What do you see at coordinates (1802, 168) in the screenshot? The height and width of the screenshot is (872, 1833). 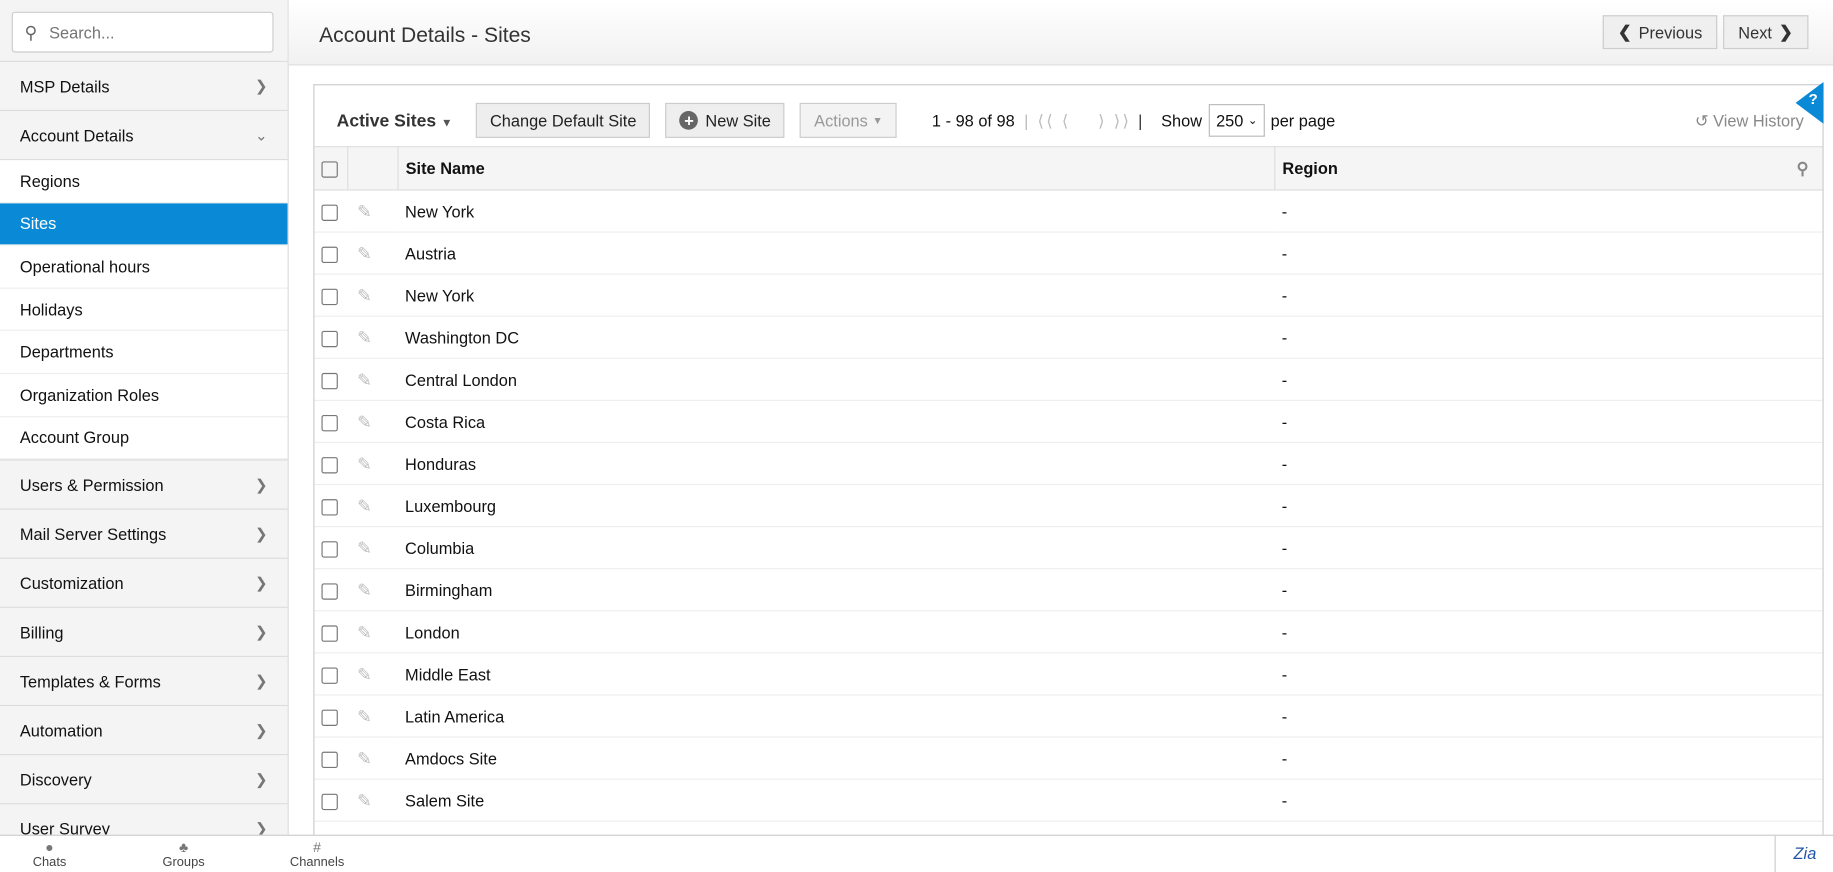 I see `search-icon: ⚲` at bounding box center [1802, 168].